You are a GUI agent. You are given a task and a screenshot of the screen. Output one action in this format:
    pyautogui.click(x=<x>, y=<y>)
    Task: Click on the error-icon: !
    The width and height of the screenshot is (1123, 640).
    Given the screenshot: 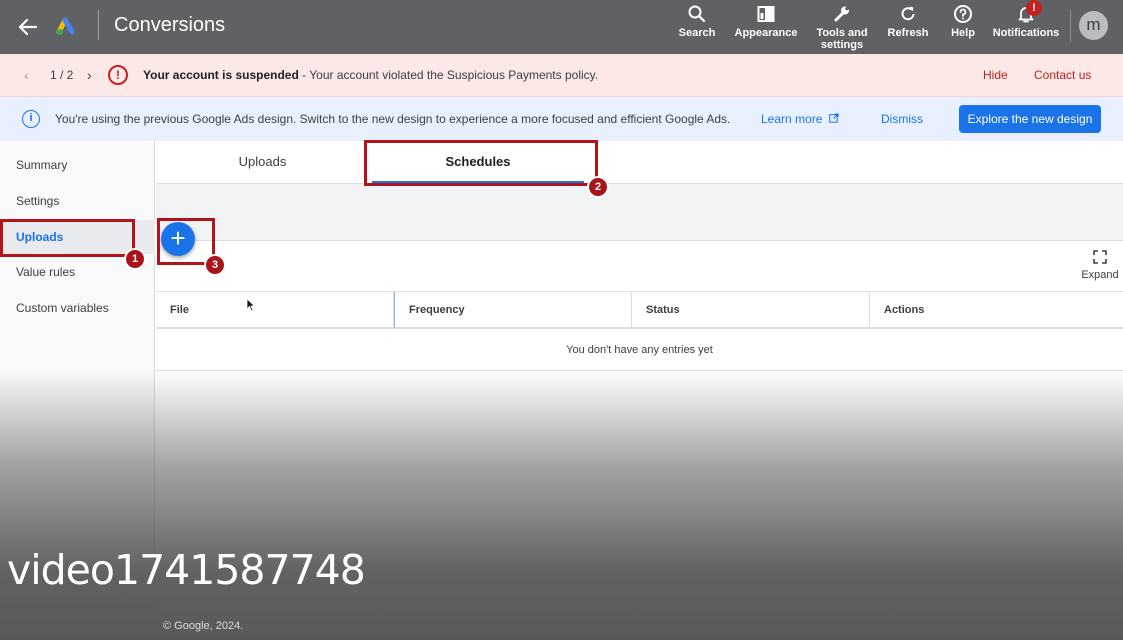 What is the action you would take?
    pyautogui.click(x=118, y=75)
    